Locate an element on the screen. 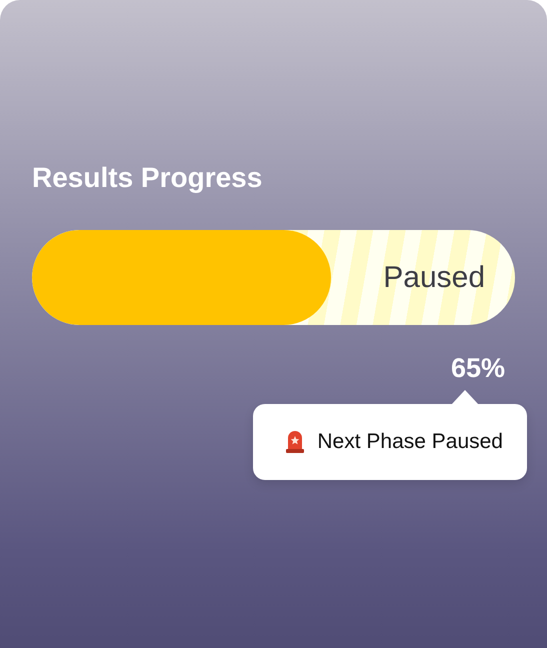 Image resolution: width=547 pixels, height=648 pixels. percent-label: 65% is located at coordinates (477, 368).